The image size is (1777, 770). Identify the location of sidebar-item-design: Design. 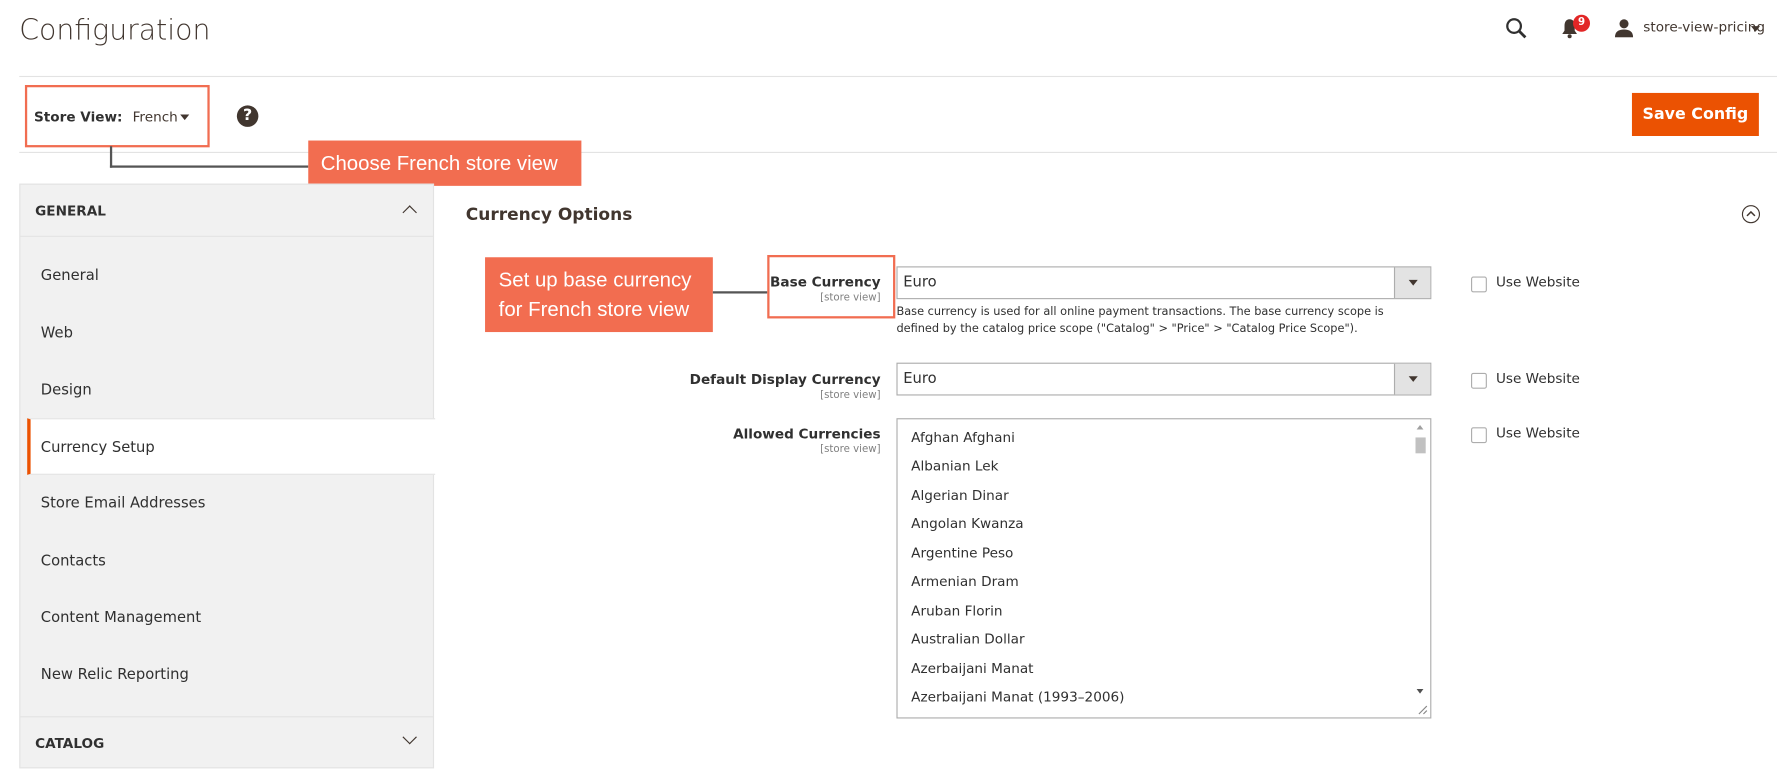
(227, 390).